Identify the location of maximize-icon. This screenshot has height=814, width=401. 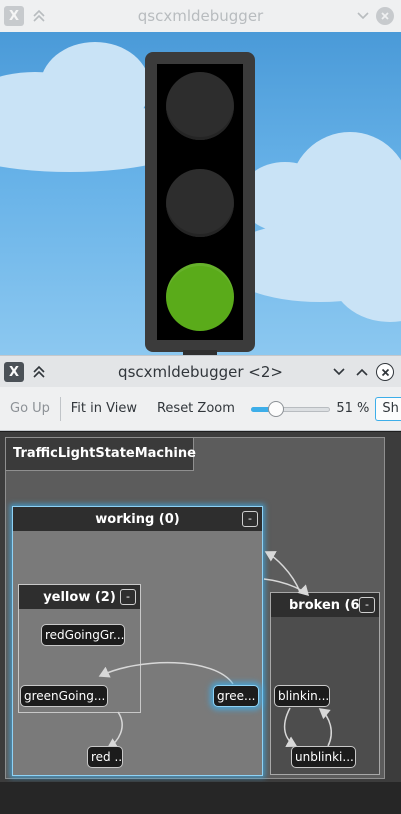
(362, 372).